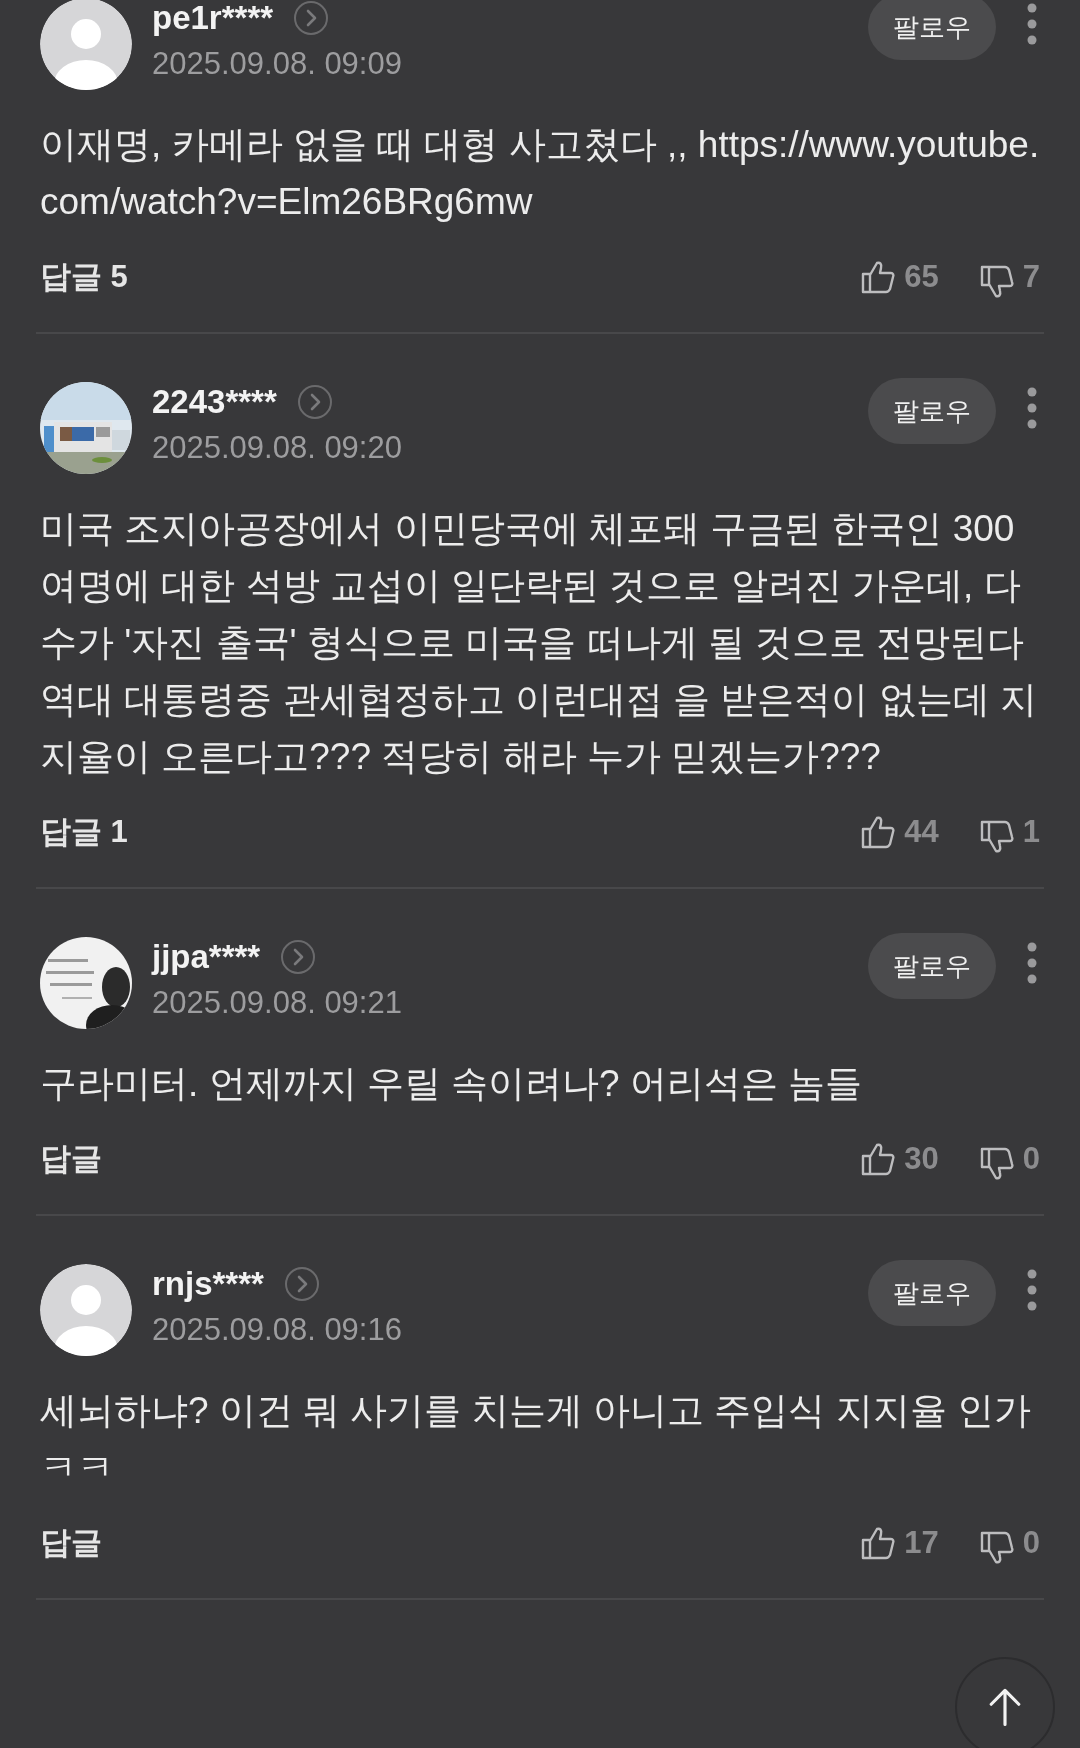 The height and width of the screenshot is (1748, 1080). I want to click on dislike-count: 7, so click(1031, 277).